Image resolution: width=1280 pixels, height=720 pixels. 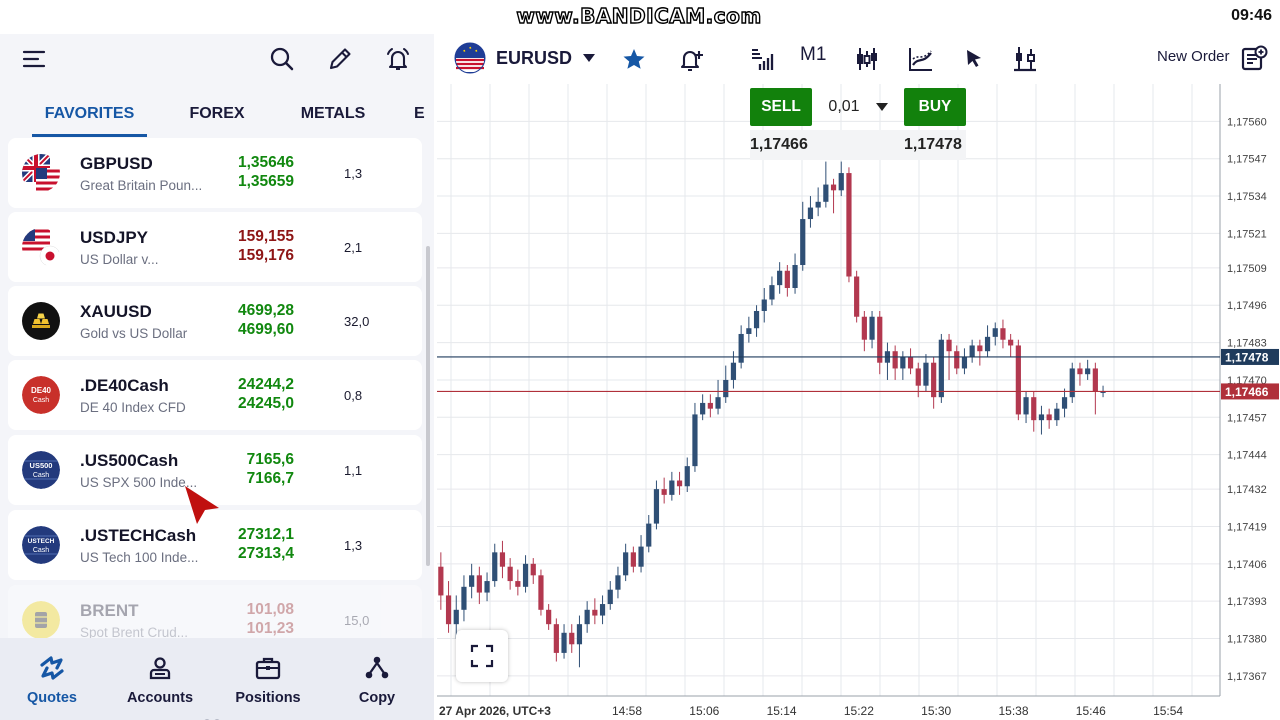 I want to click on y-tick-label: 1,17393, so click(x=1247, y=602).